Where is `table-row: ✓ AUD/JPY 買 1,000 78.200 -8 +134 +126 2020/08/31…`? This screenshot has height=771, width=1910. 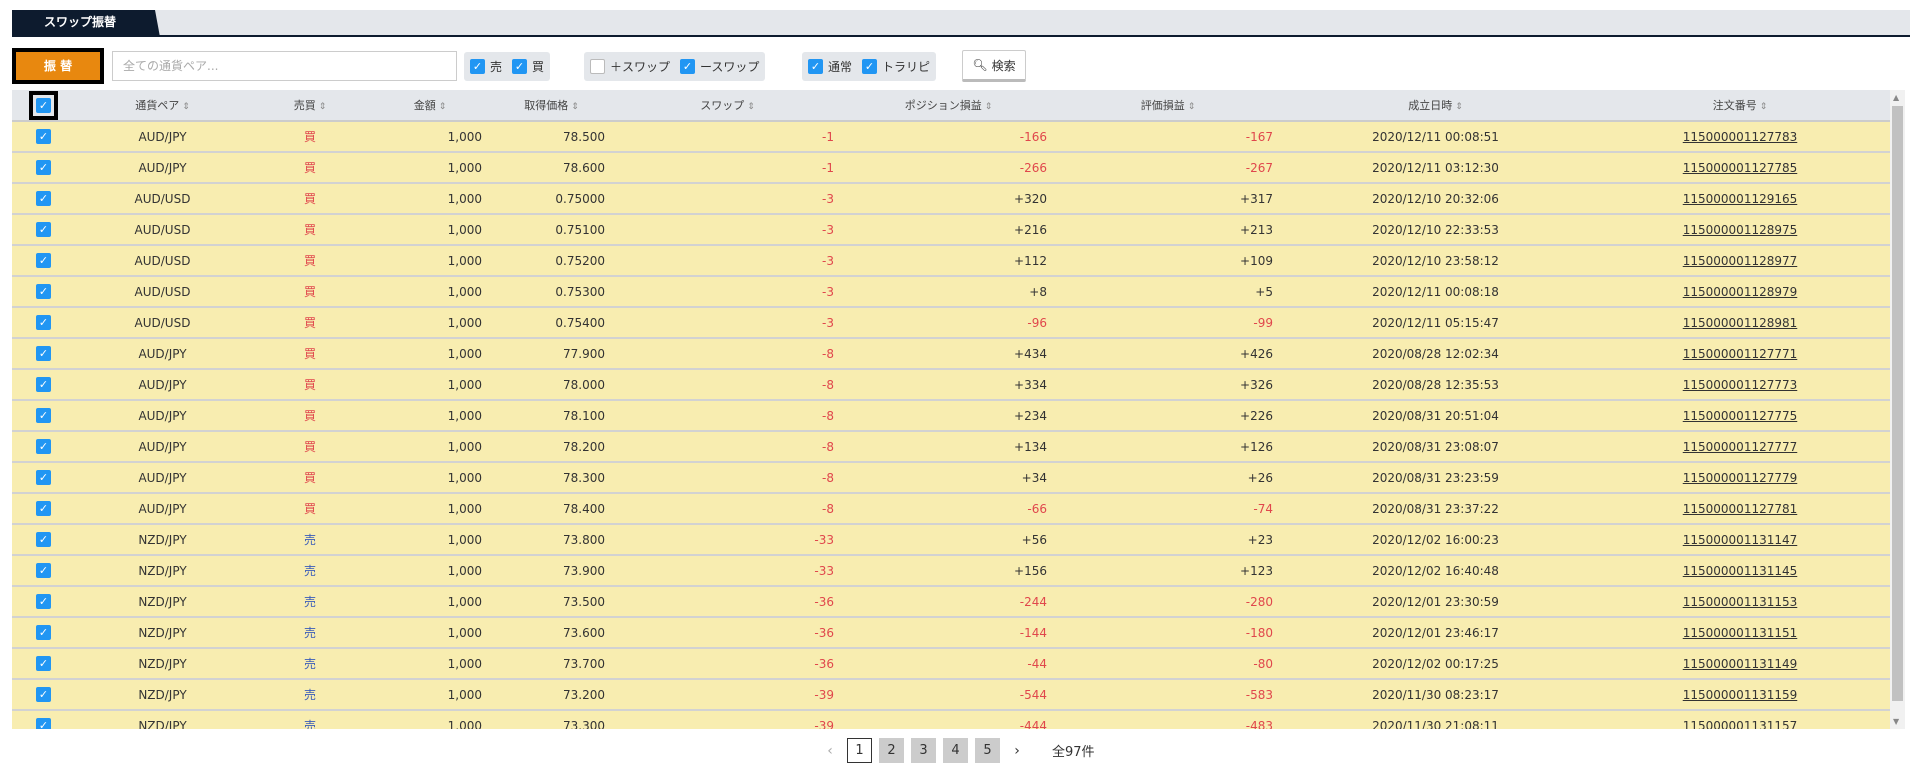 table-row: ✓ AUD/JPY 買 1,000 78.200 -8 +134 +126 2020/08/31… is located at coordinates (951, 447).